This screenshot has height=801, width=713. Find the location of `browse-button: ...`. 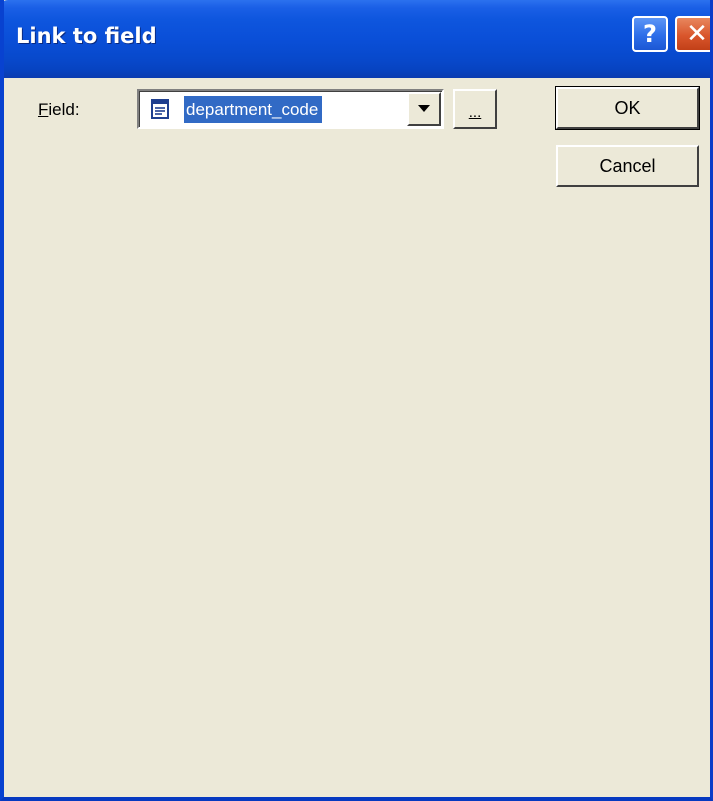

browse-button: ... is located at coordinates (475, 109).